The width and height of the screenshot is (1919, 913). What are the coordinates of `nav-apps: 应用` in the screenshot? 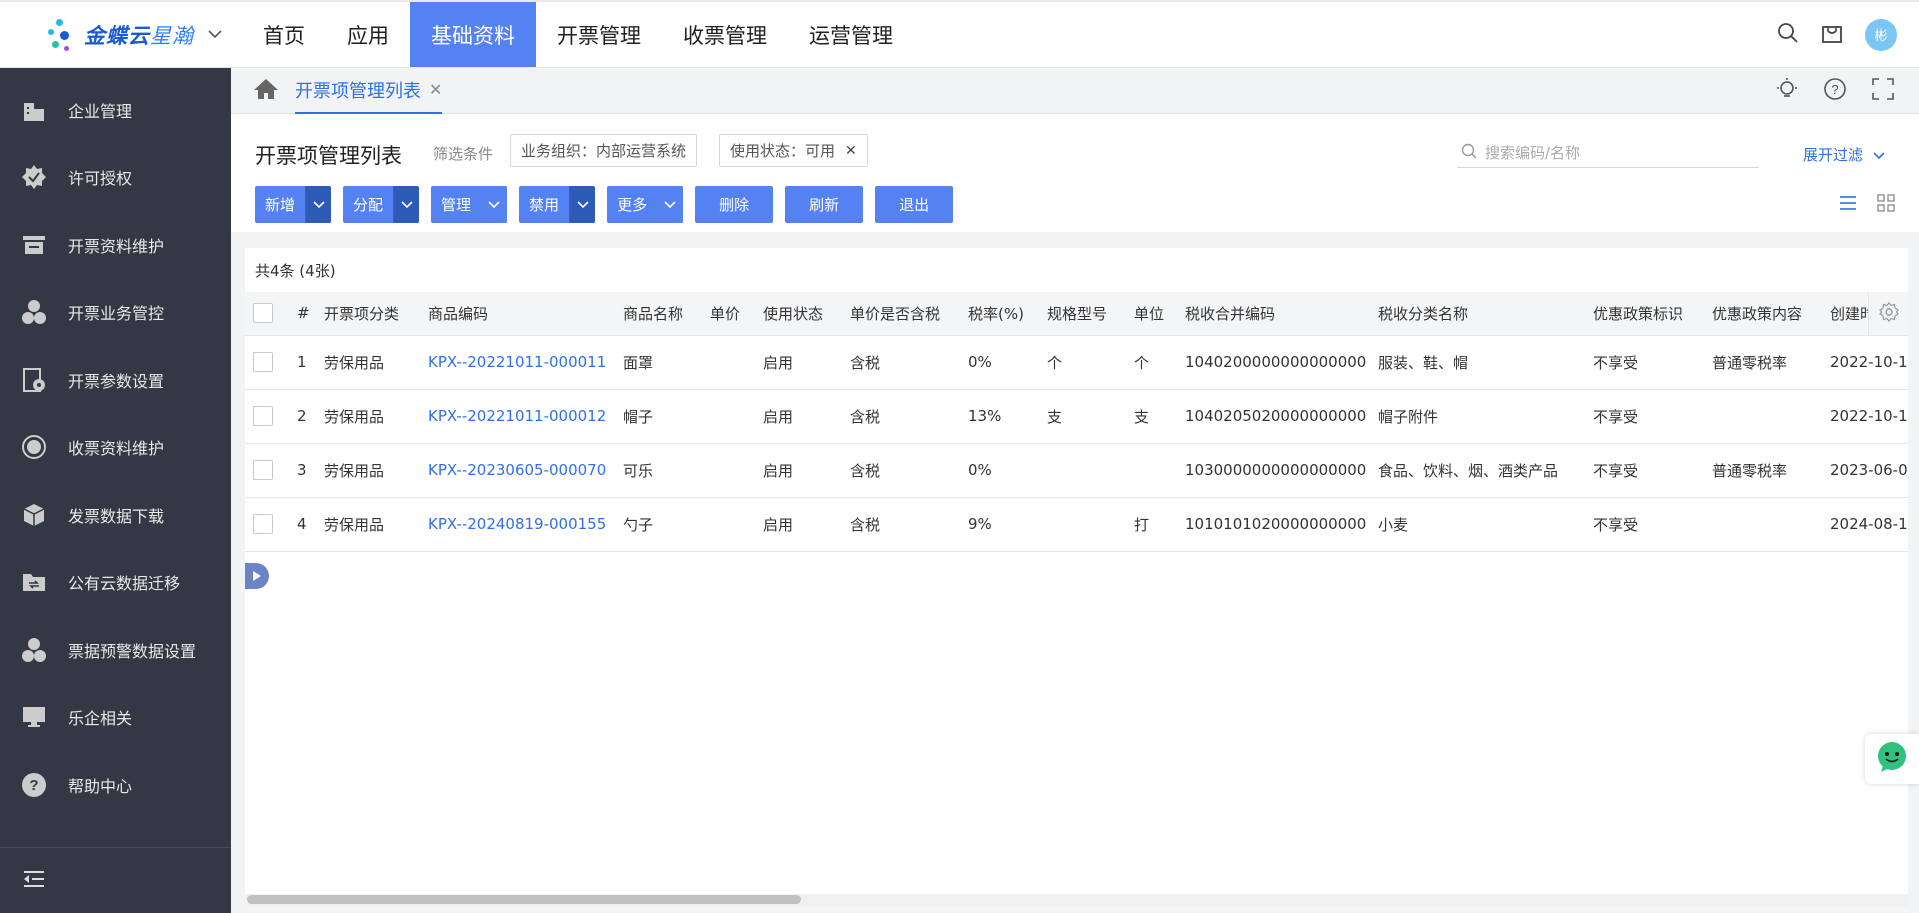 It's located at (368, 34).